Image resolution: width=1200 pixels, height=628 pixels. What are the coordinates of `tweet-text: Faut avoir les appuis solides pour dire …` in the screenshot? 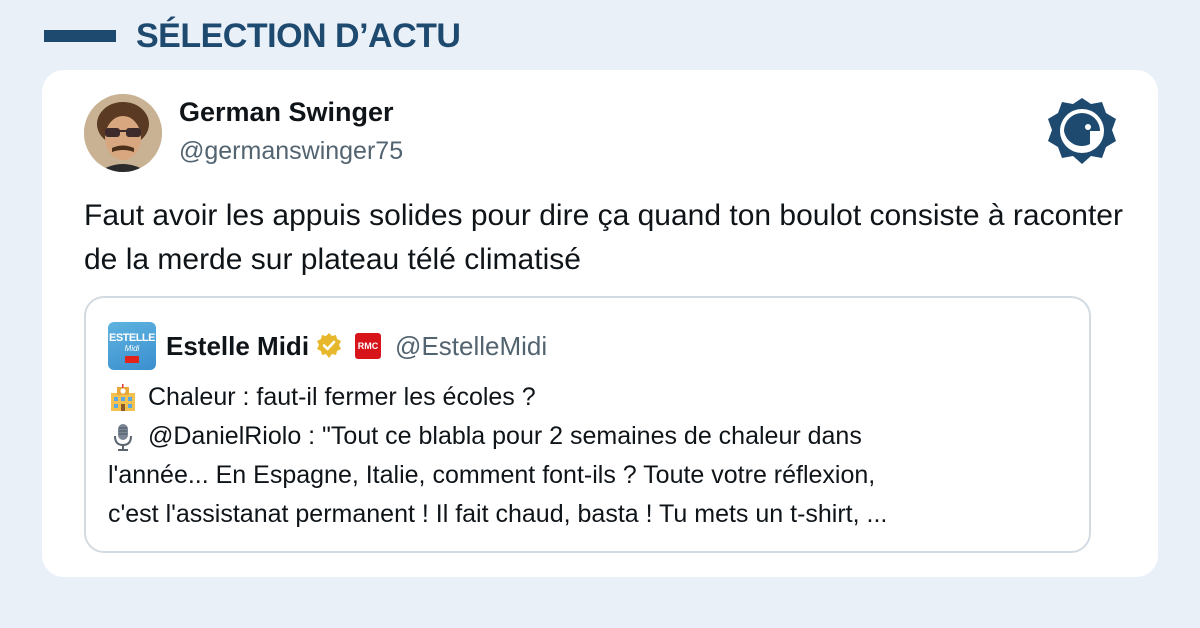 It's located at (603, 237).